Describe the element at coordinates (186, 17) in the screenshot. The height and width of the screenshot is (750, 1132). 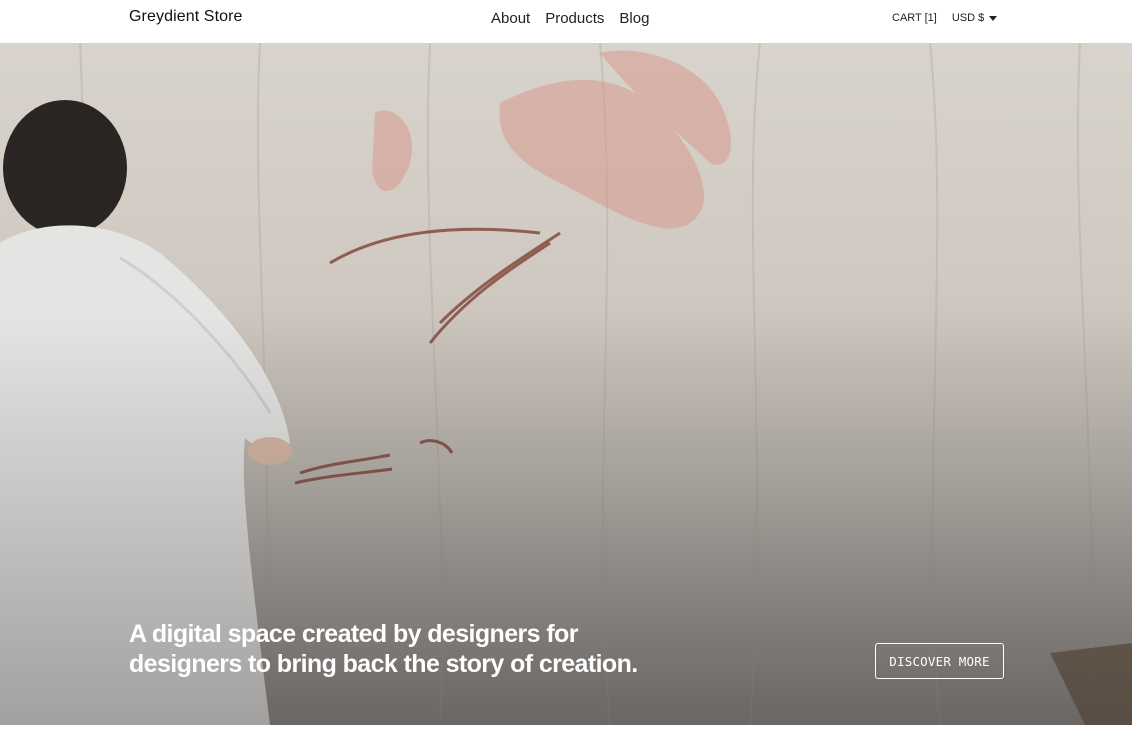
I see `store-logo: Greydient Store` at that location.